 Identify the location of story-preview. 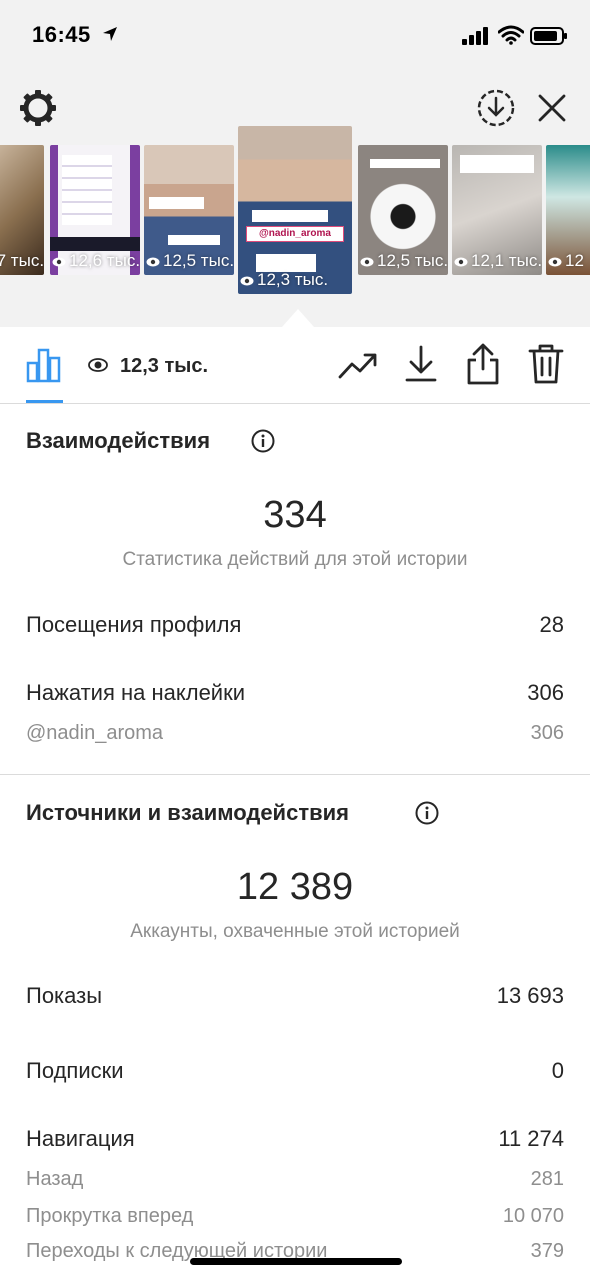
(87, 190).